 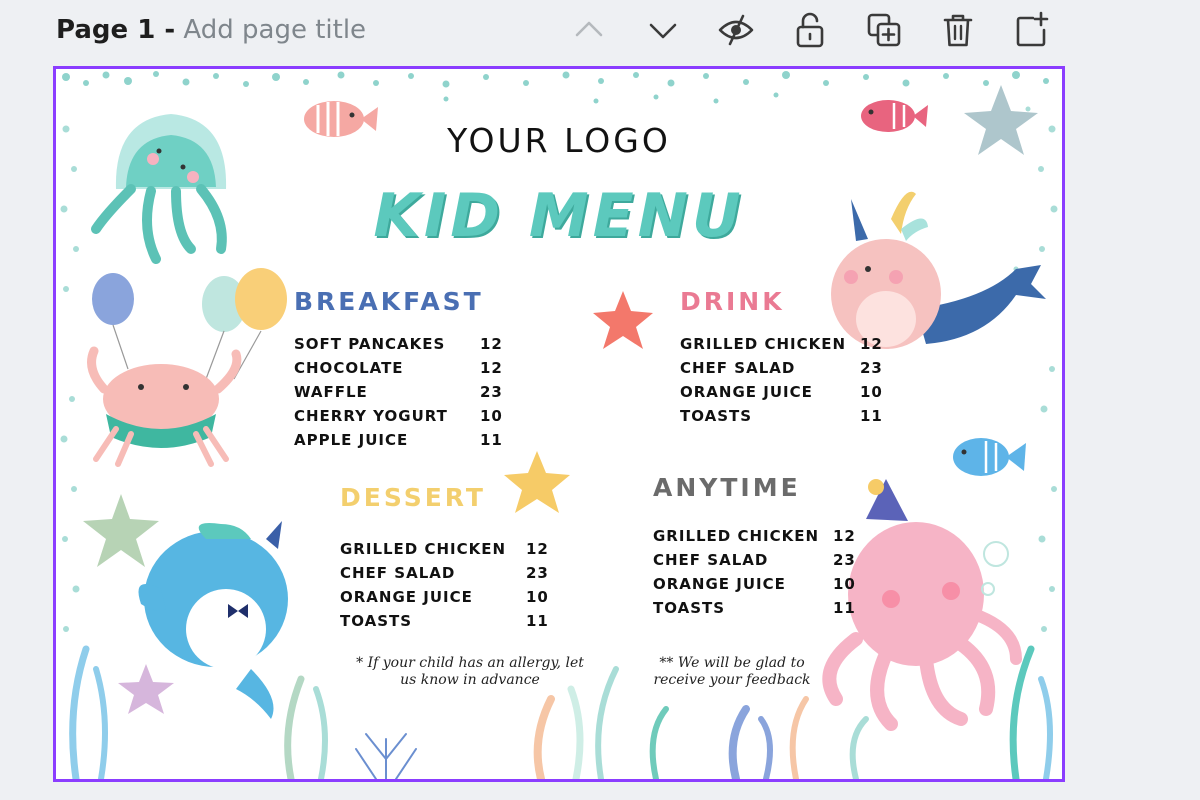 I want to click on lock-page-button, so click(x=810, y=30).